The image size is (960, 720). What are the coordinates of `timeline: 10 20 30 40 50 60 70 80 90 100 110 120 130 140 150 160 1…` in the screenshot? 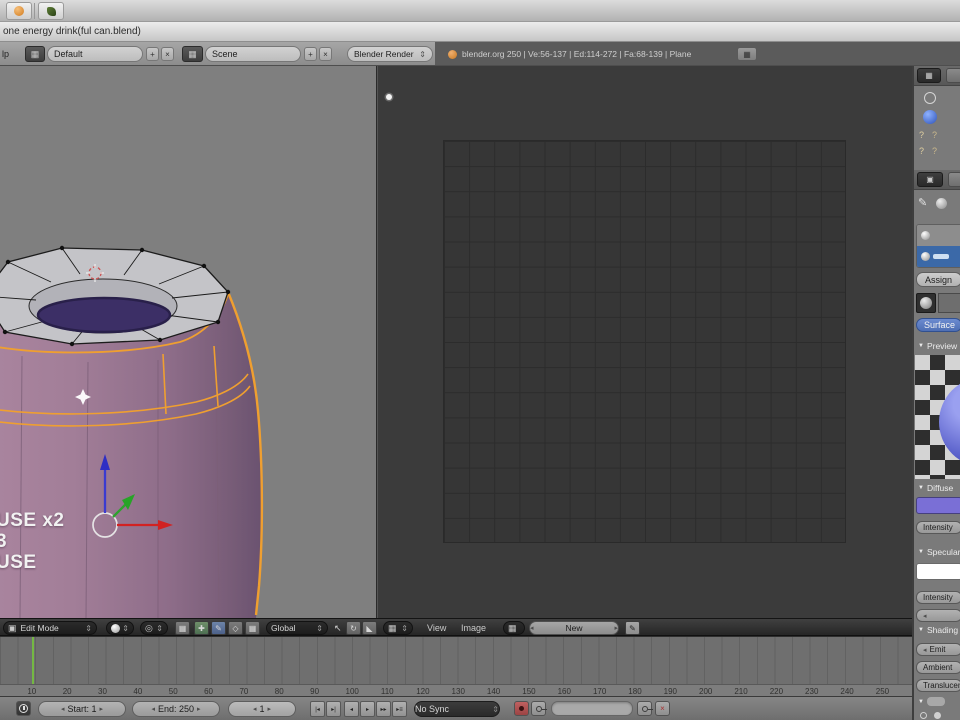 It's located at (456, 666).